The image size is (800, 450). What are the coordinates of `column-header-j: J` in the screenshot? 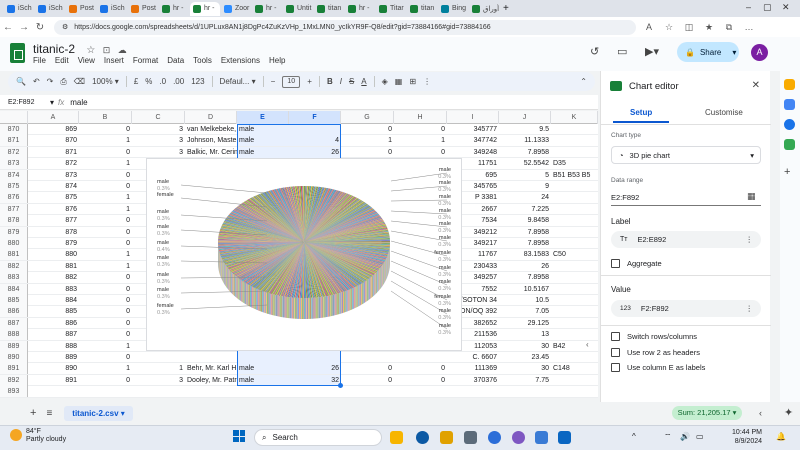 It's located at (525, 117).